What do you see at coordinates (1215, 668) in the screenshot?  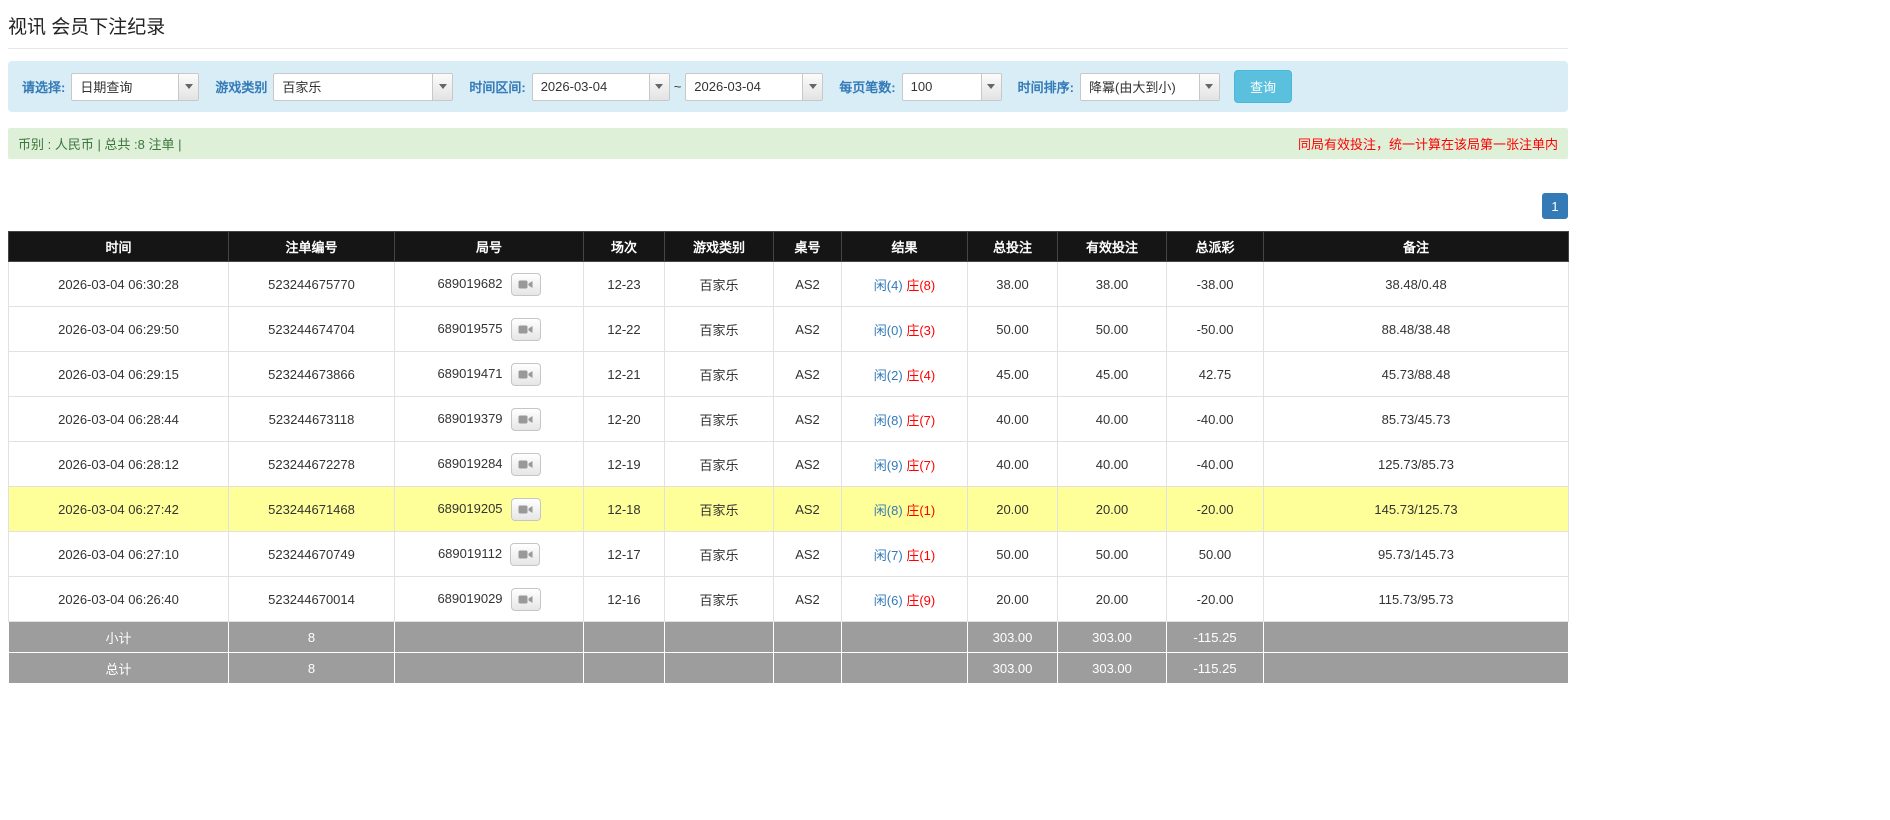 I see `summary-payout: -115.25` at bounding box center [1215, 668].